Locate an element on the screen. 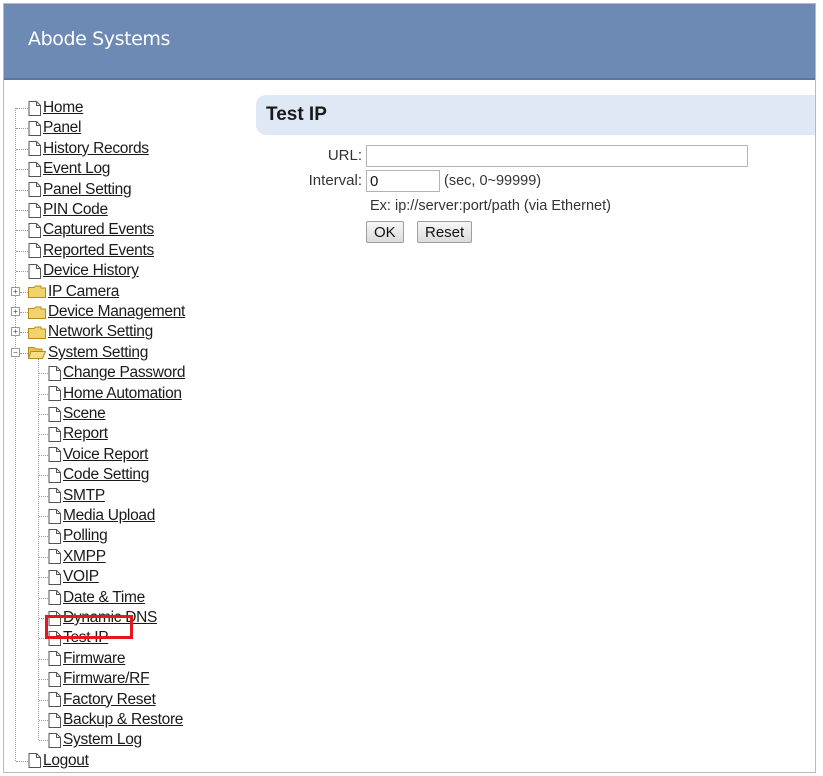  tree-item-history-records: History Records is located at coordinates (88, 149).